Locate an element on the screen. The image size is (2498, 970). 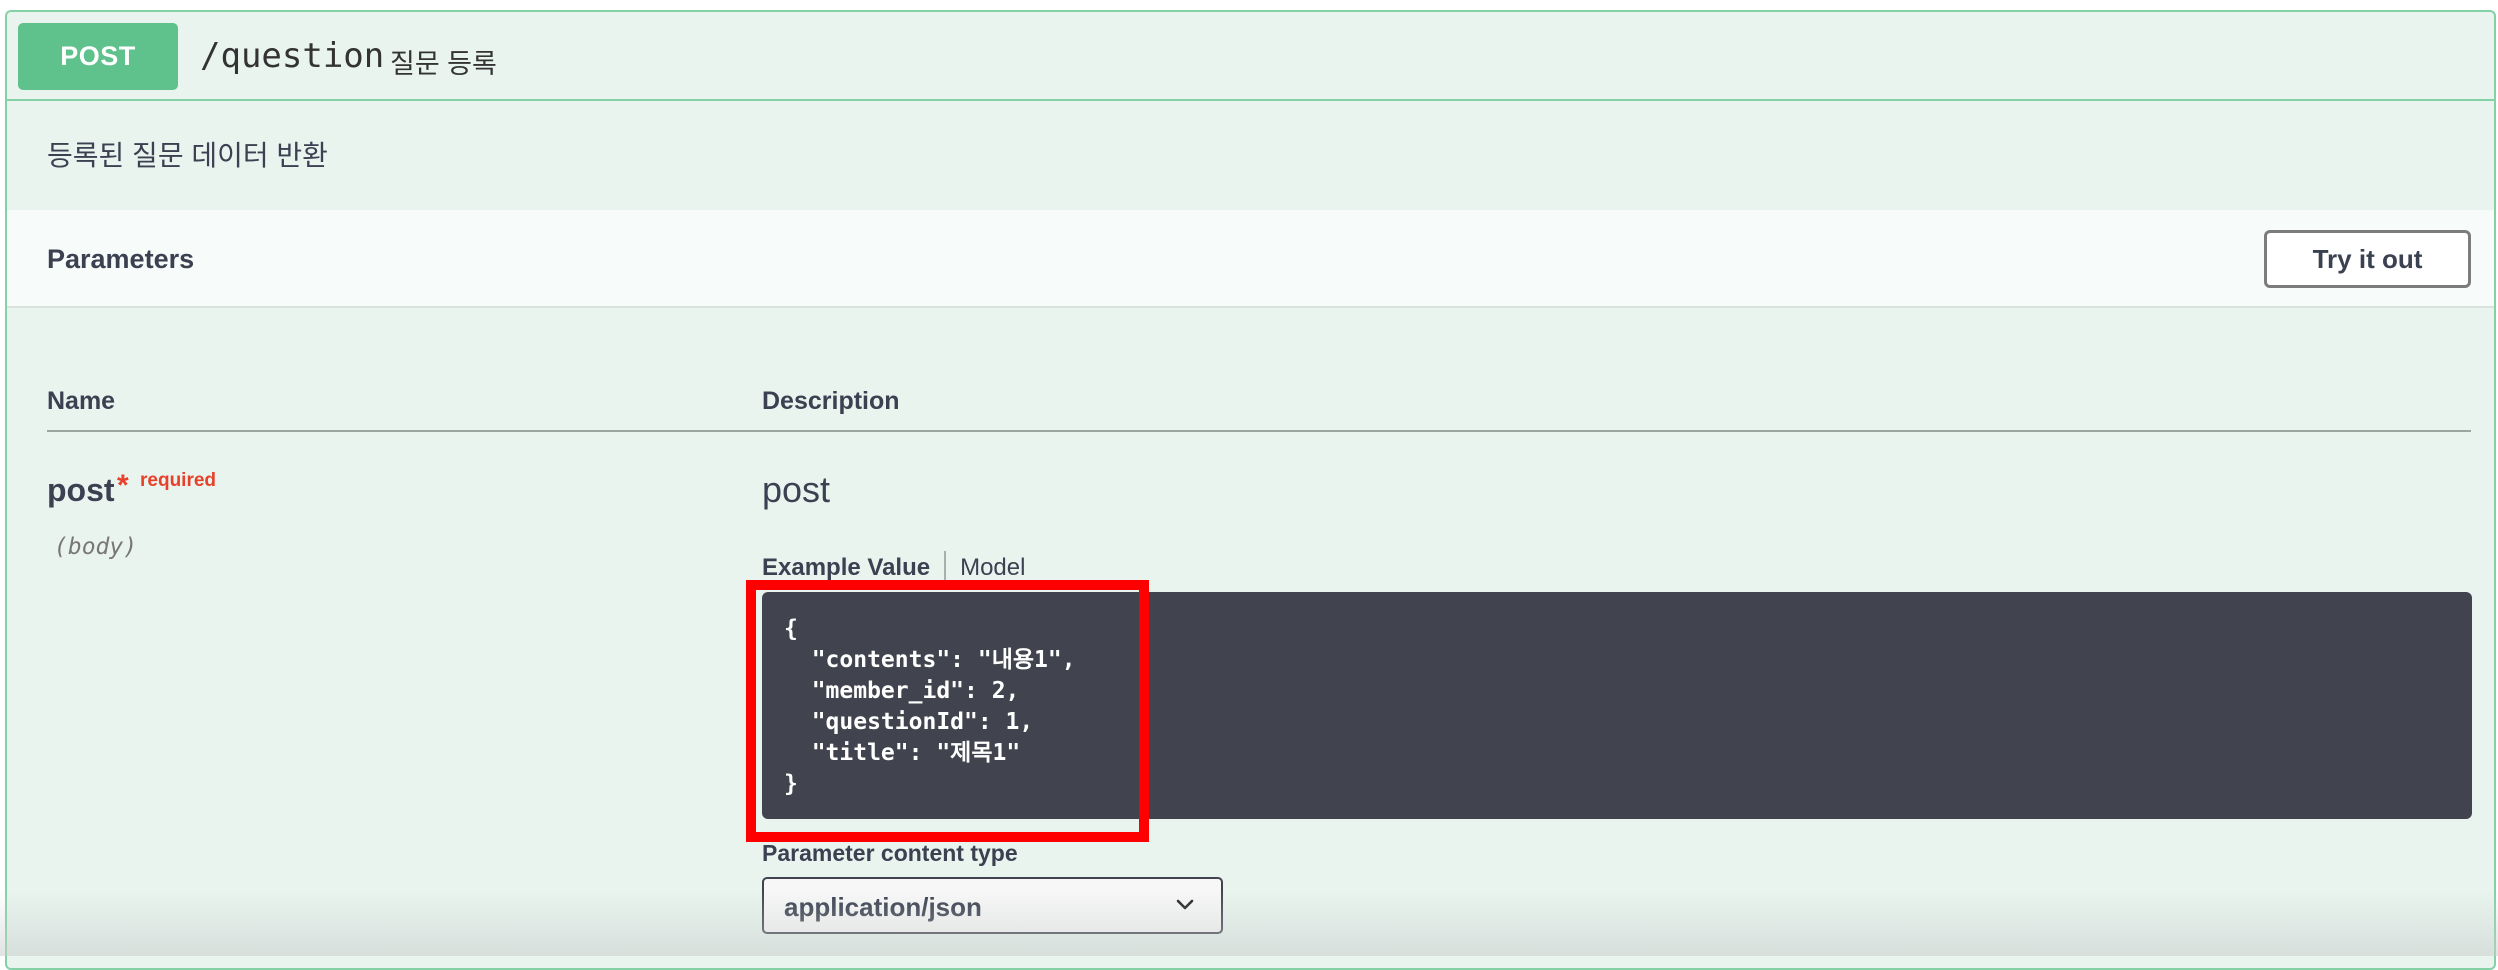
parameter-location: (body) is located at coordinates (96, 547).